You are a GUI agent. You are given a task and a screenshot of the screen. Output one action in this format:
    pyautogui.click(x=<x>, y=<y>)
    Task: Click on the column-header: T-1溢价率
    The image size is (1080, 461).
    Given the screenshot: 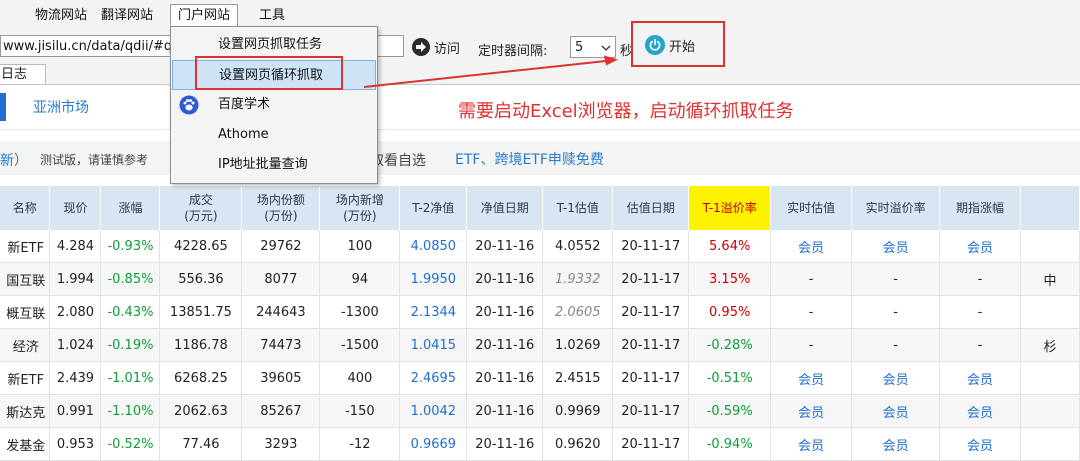 What is the action you would take?
    pyautogui.click(x=730, y=208)
    